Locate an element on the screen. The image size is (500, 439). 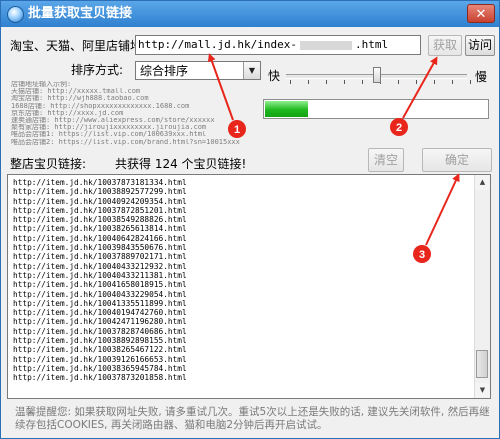
confirm-button: 确定 is located at coordinates (457, 160).